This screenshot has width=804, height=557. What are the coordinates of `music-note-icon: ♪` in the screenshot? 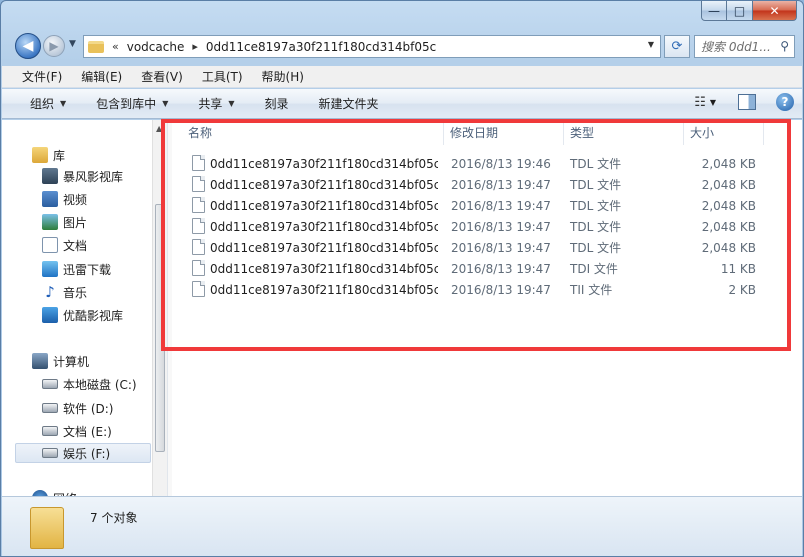 It's located at (50, 292).